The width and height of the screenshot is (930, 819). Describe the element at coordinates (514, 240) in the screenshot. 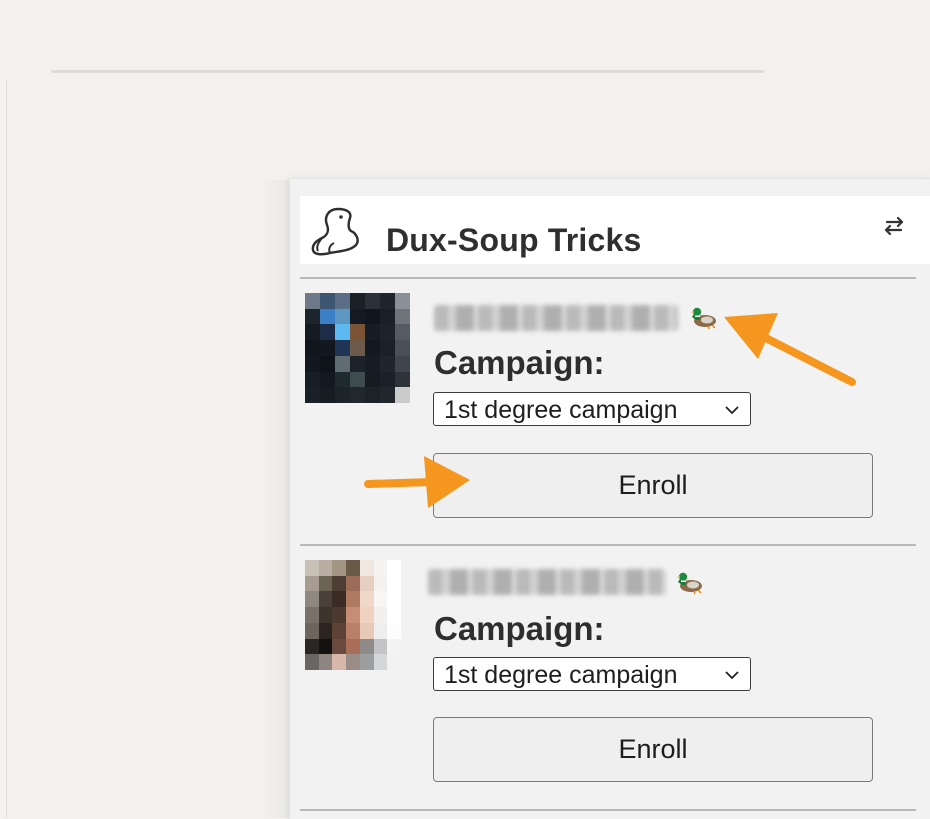

I see `panel-title: Dux-Soup Tricks` at that location.